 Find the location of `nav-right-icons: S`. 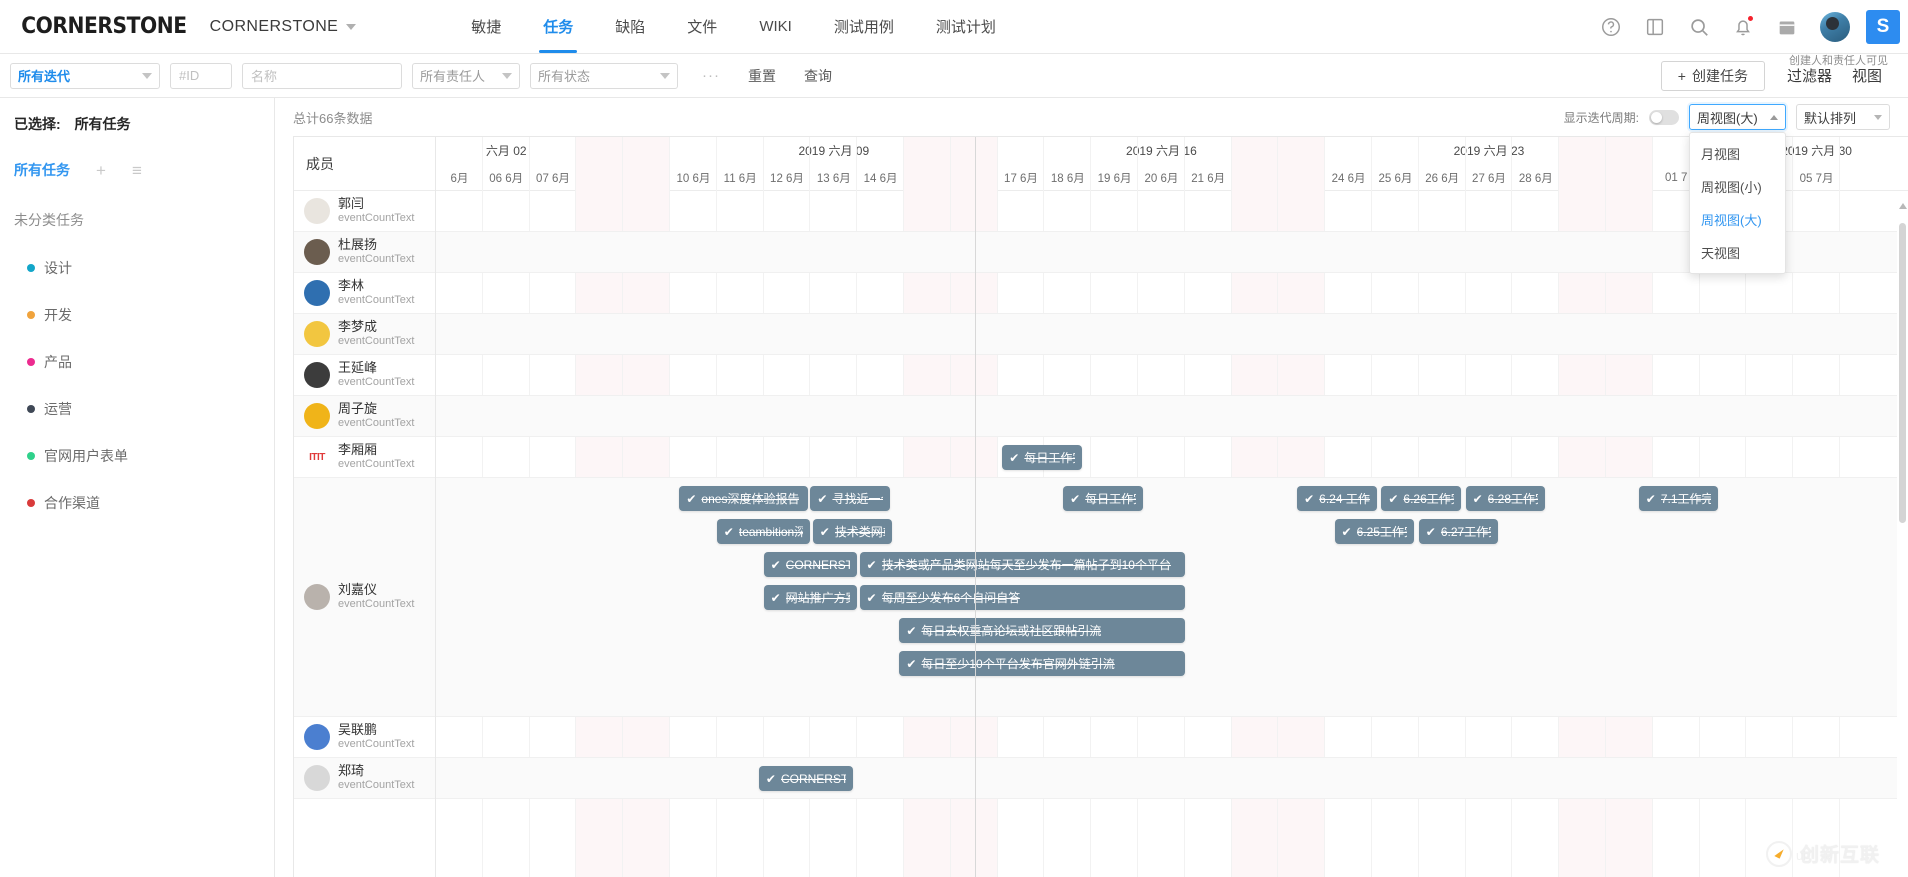

nav-right-icons: S is located at coordinates (1754, 26).